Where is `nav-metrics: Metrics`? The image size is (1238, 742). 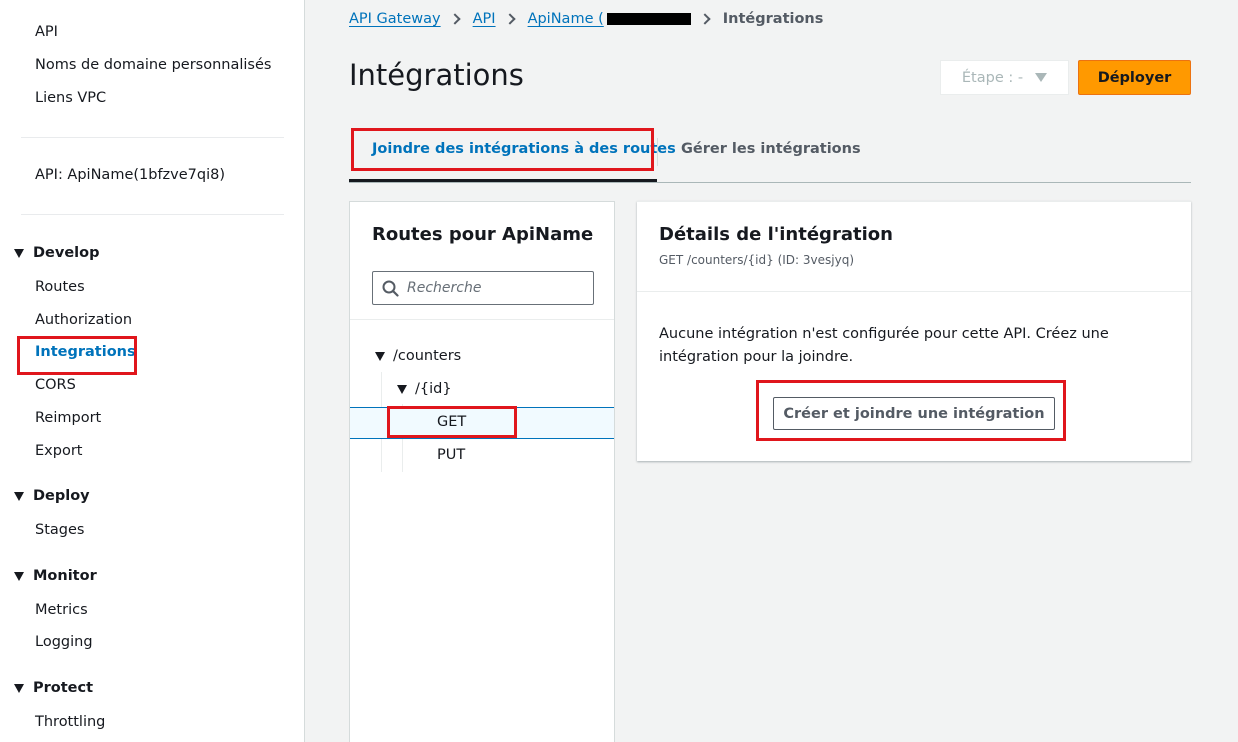
nav-metrics: Metrics is located at coordinates (61, 610).